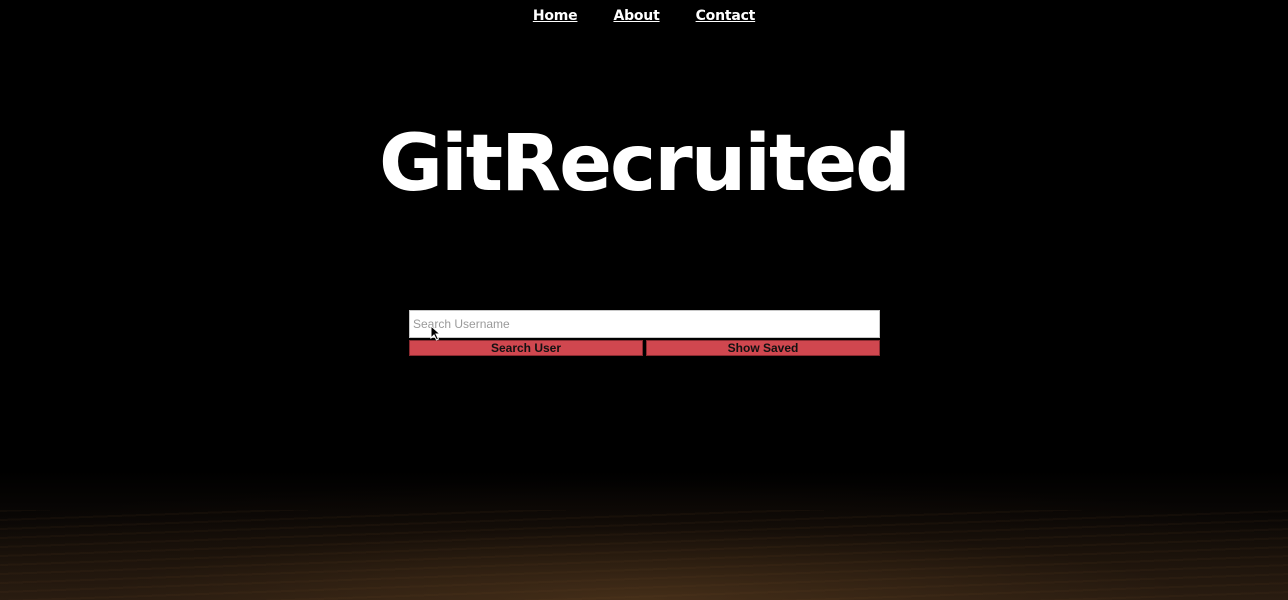  Describe the element at coordinates (555, 16) in the screenshot. I see `nav-link-home: Home` at that location.